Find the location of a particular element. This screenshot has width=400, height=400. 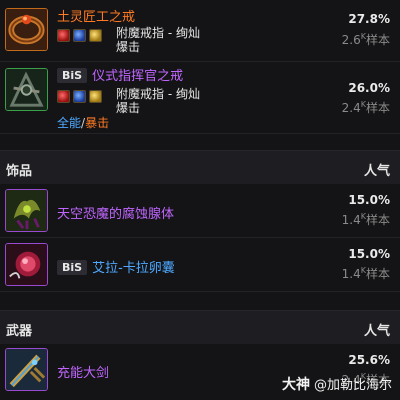

crit-link: 暴击 is located at coordinates (97, 123).